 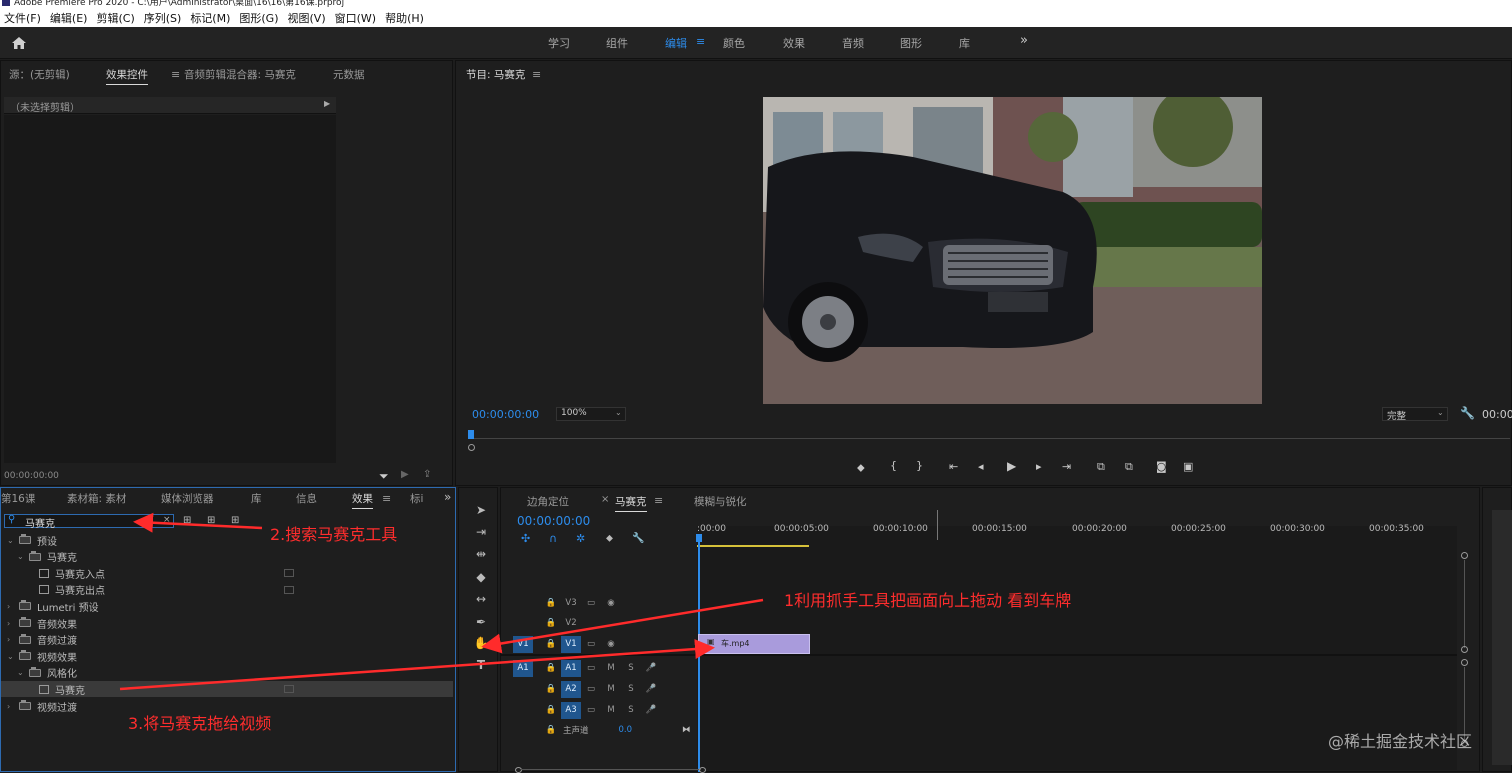 I want to click on annotation-arrow-search, so click(x=198, y=522).